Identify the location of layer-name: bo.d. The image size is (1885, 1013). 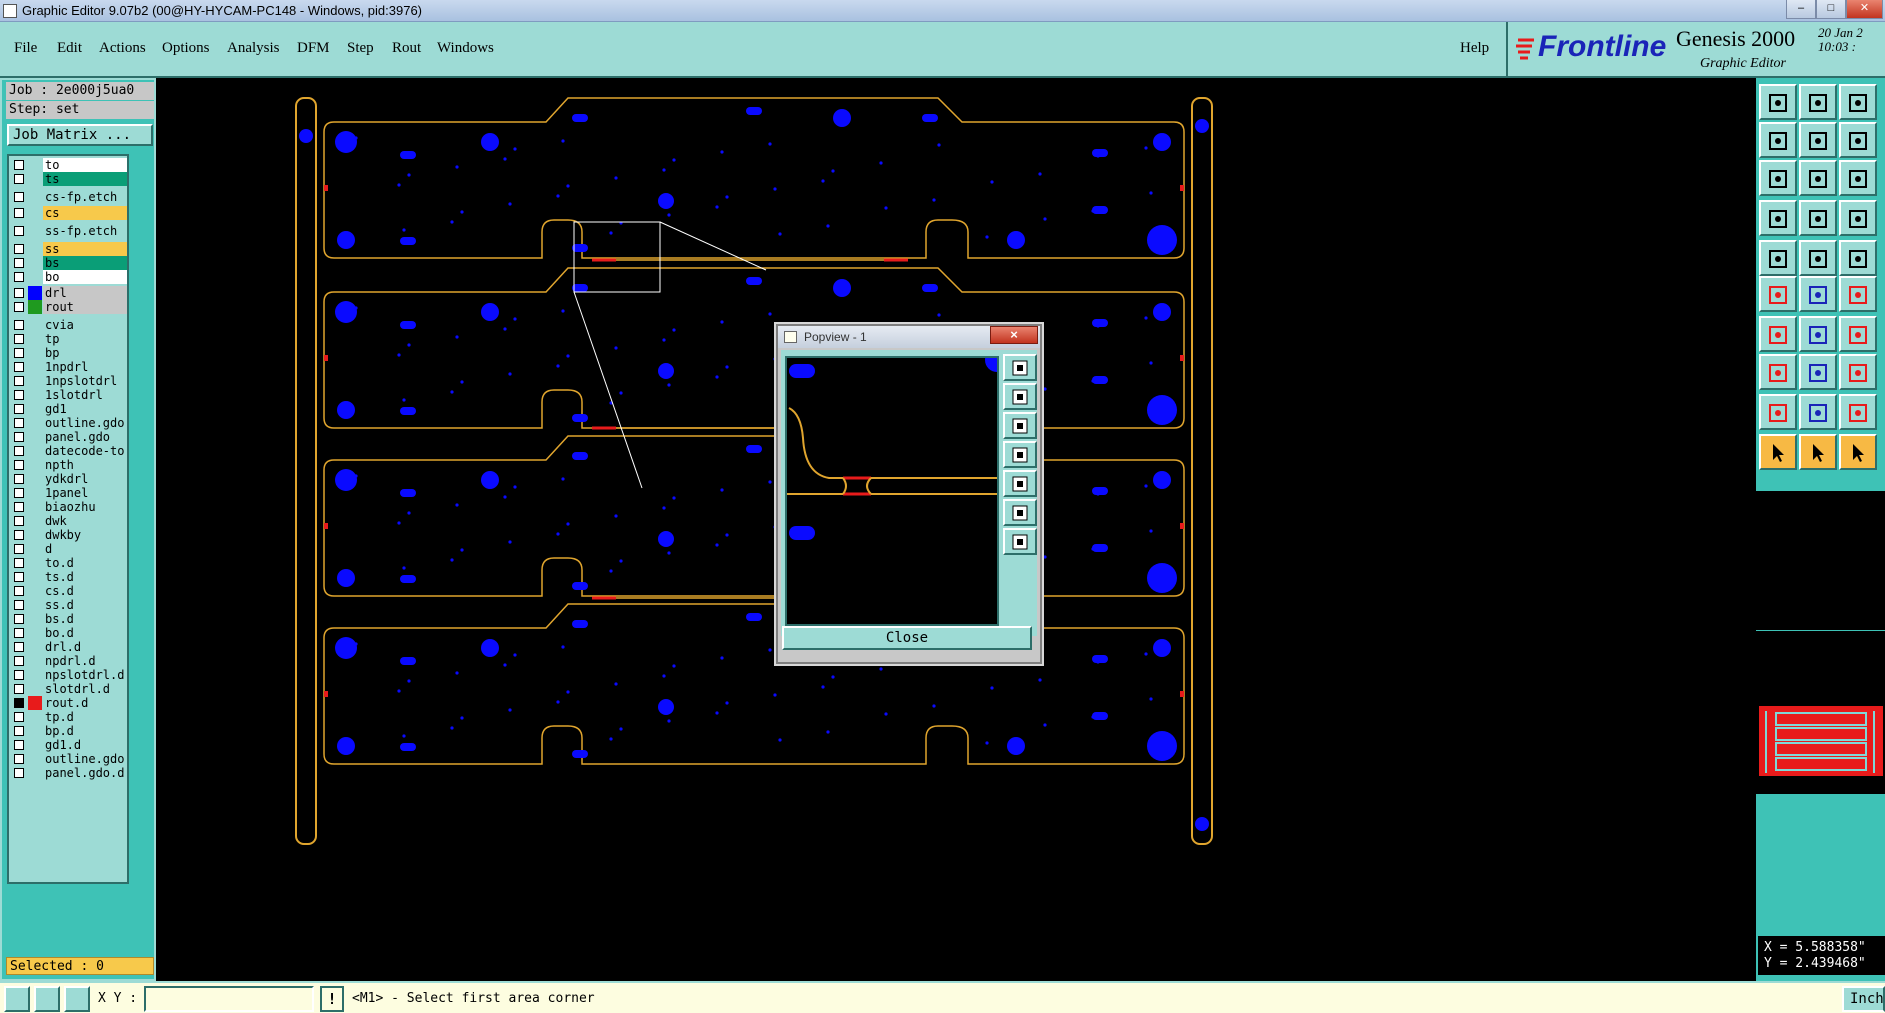
(85, 633).